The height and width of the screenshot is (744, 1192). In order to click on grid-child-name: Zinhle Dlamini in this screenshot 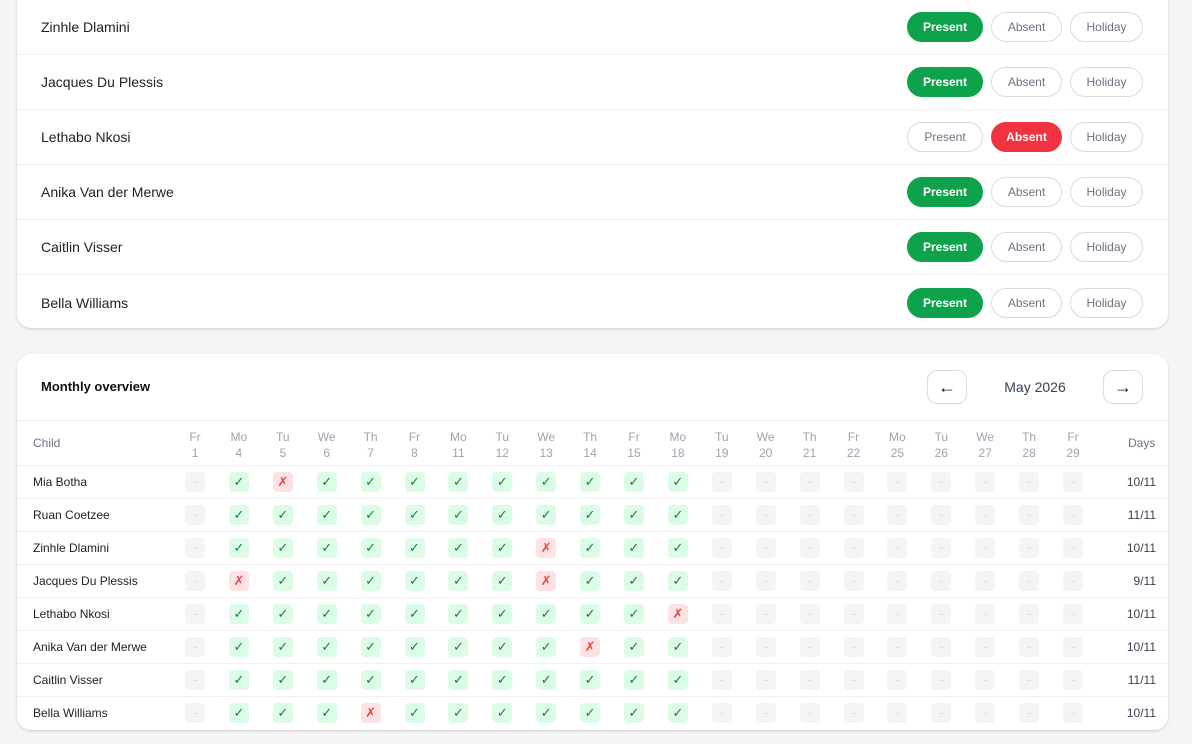, I will do `click(71, 548)`.